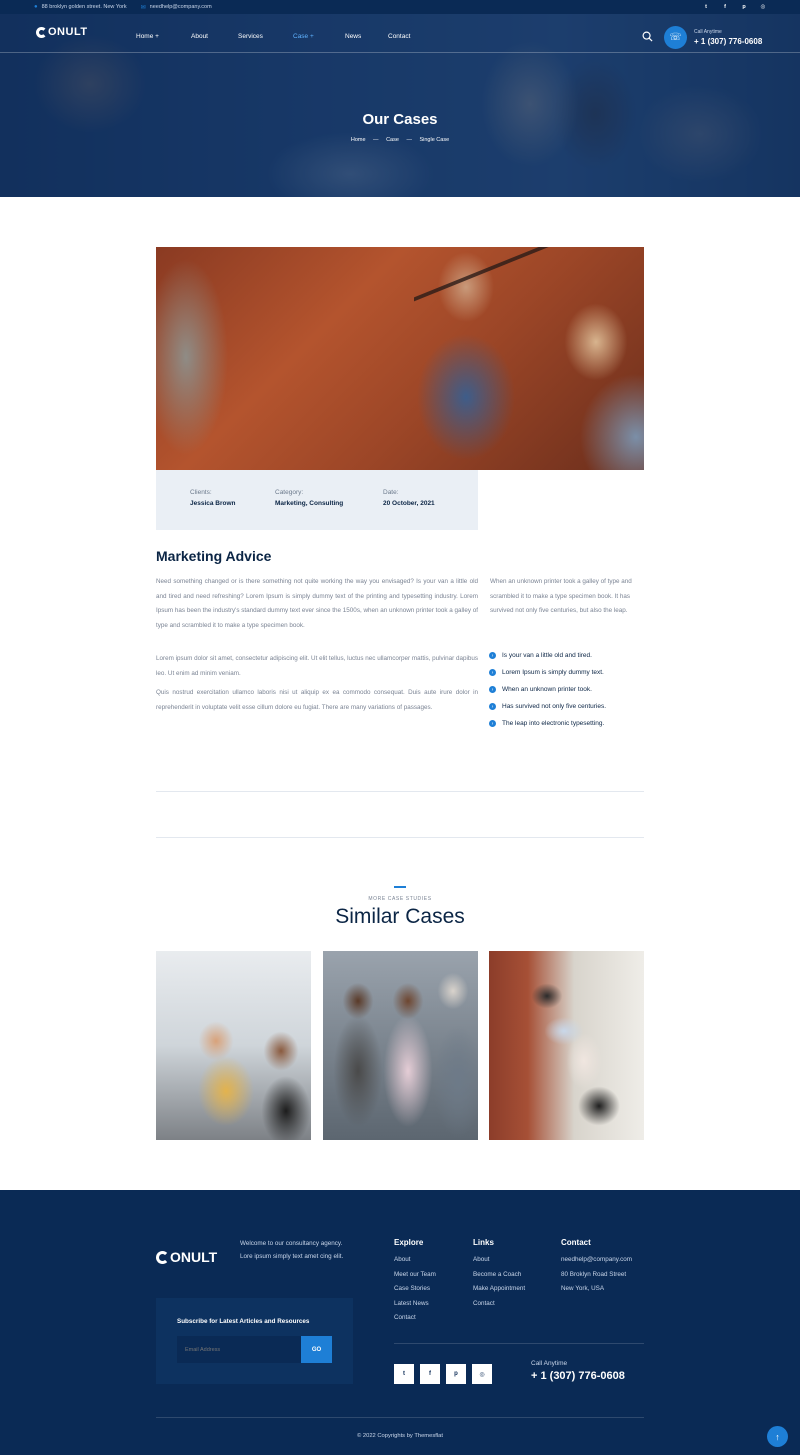 The height and width of the screenshot is (1455, 800). I want to click on list-item-text: Is your van a little old and tired., so click(547, 655).